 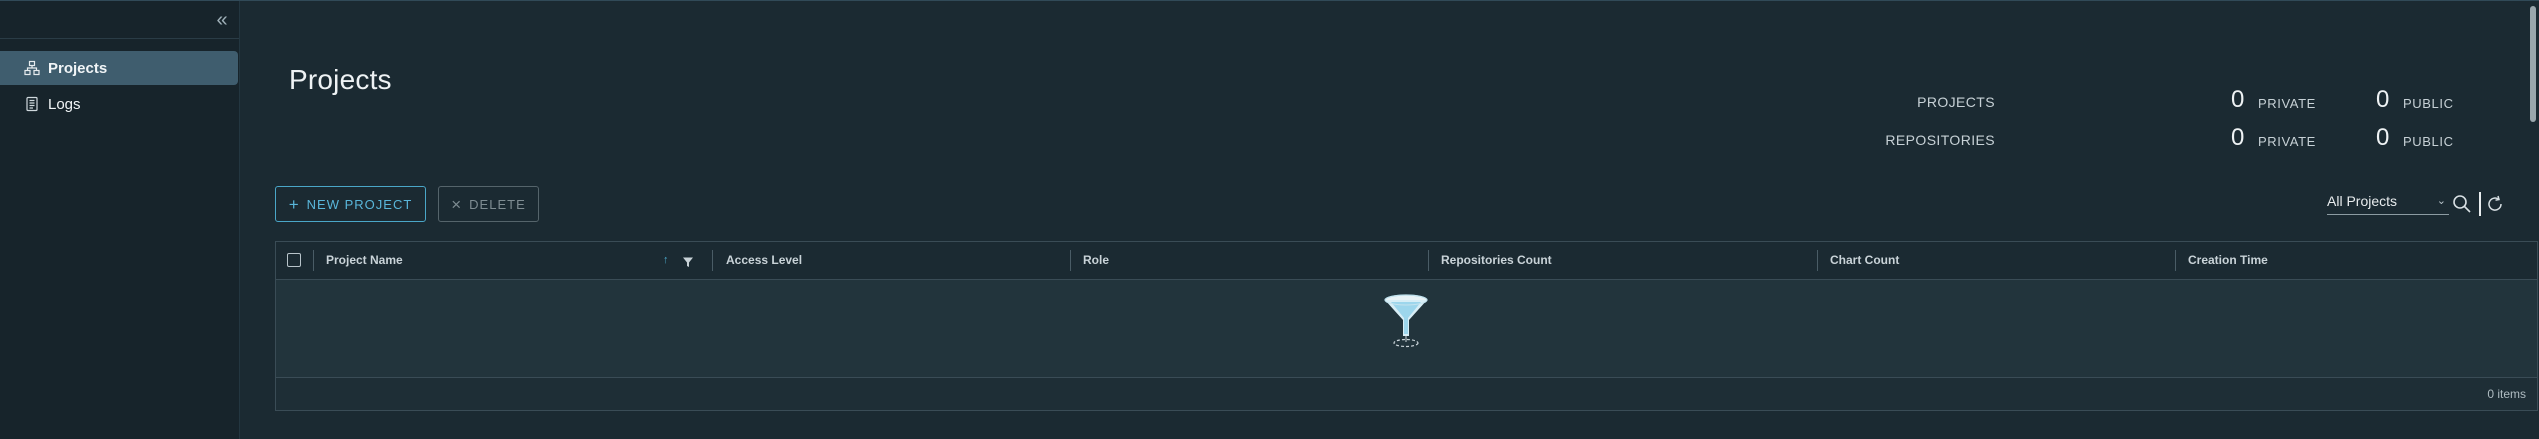 What do you see at coordinates (78, 68) in the screenshot?
I see `sidebar-item-label: Projects` at bounding box center [78, 68].